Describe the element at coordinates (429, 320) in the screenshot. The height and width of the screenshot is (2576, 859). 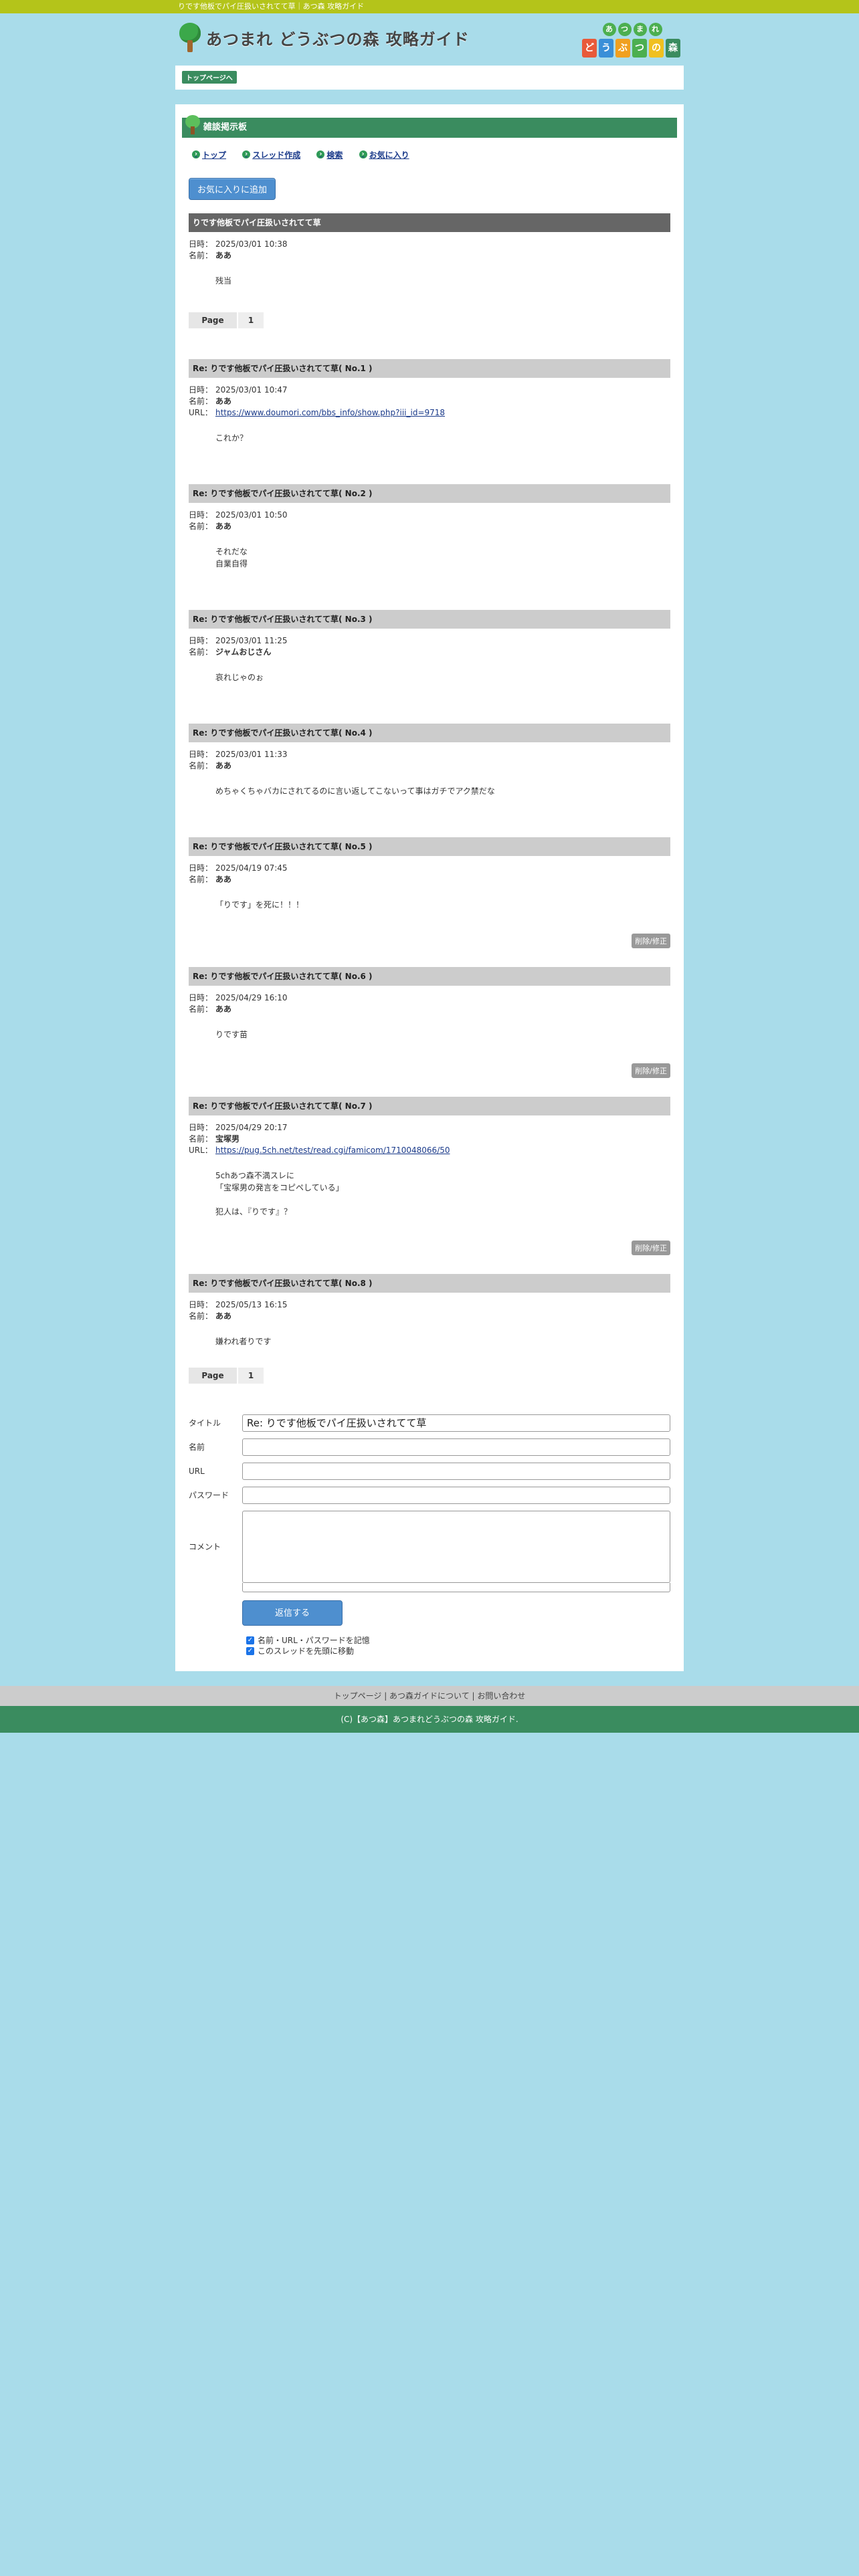
I see `pagination: Page 1` at that location.